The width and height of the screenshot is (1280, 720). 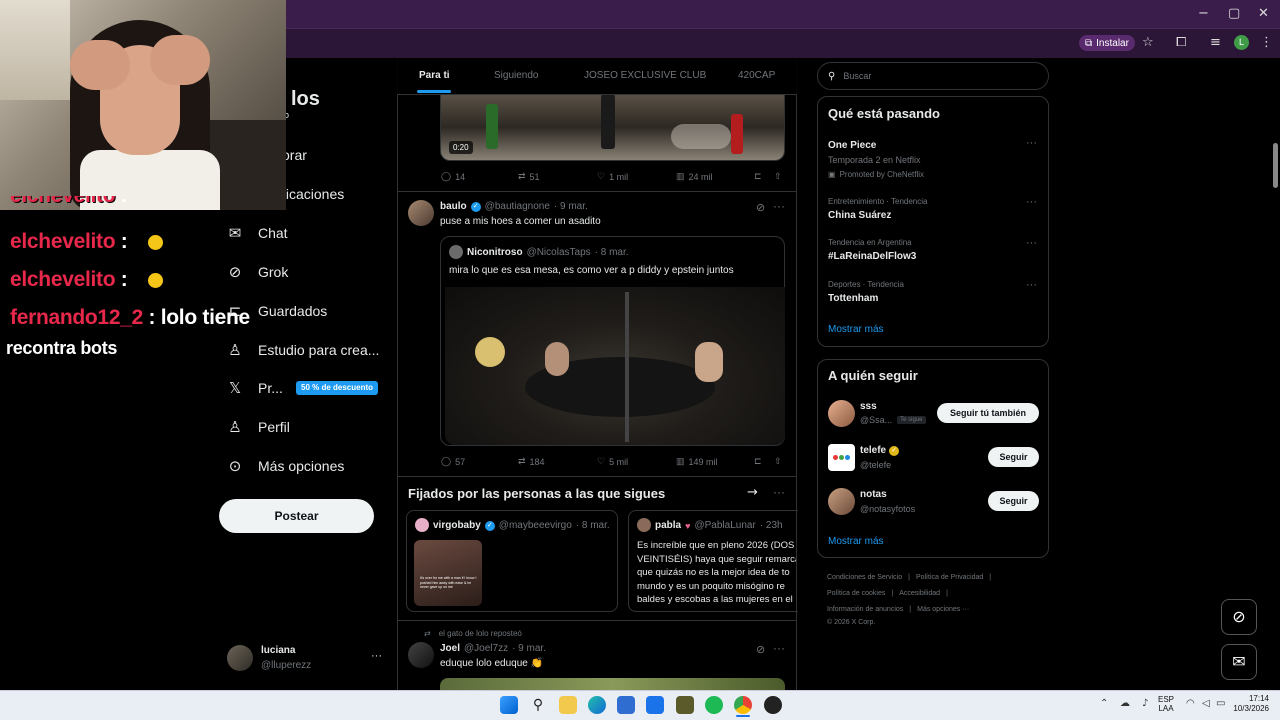 What do you see at coordinates (872, 256) in the screenshot?
I see `trend-name: #LaReinaDelFlow3` at bounding box center [872, 256].